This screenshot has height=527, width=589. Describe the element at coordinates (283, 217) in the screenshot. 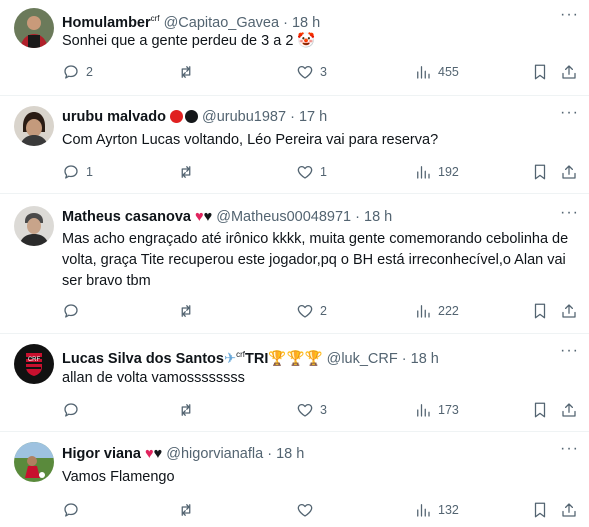

I see `handle: @Matheus00048971` at that location.